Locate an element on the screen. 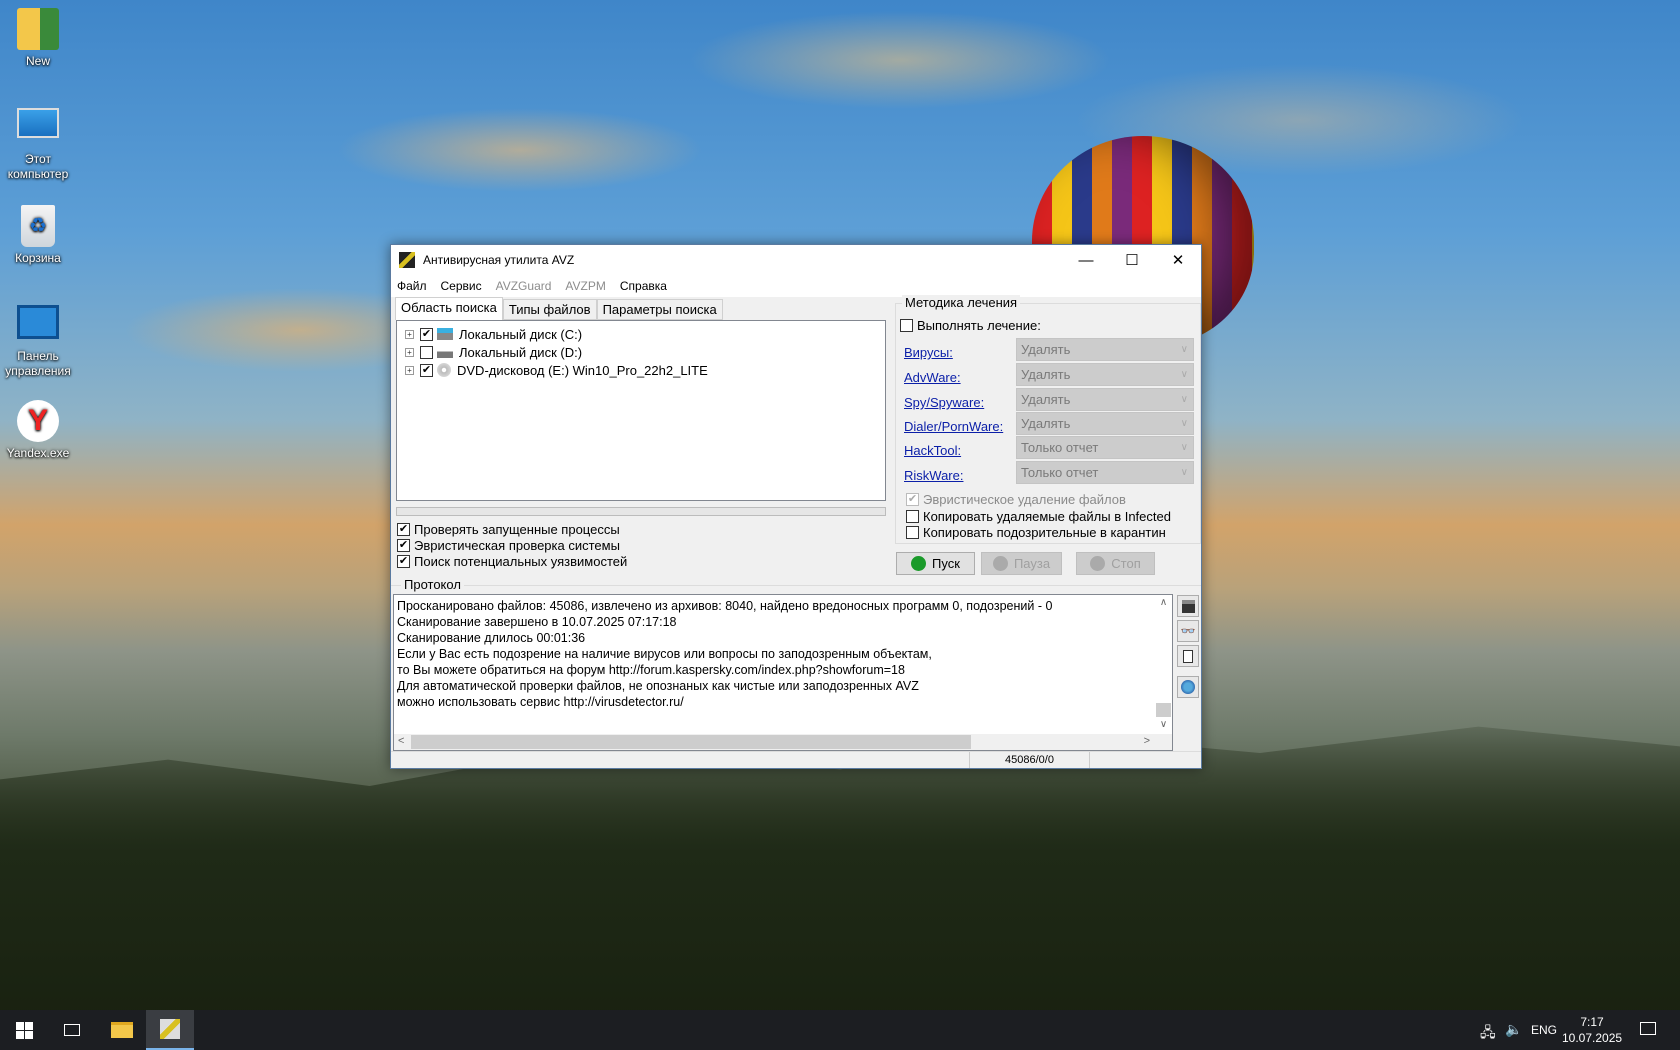 The width and height of the screenshot is (1680, 1050). desktop-icon-recycle-bin: ♻ Корзина is located at coordinates (38, 235).